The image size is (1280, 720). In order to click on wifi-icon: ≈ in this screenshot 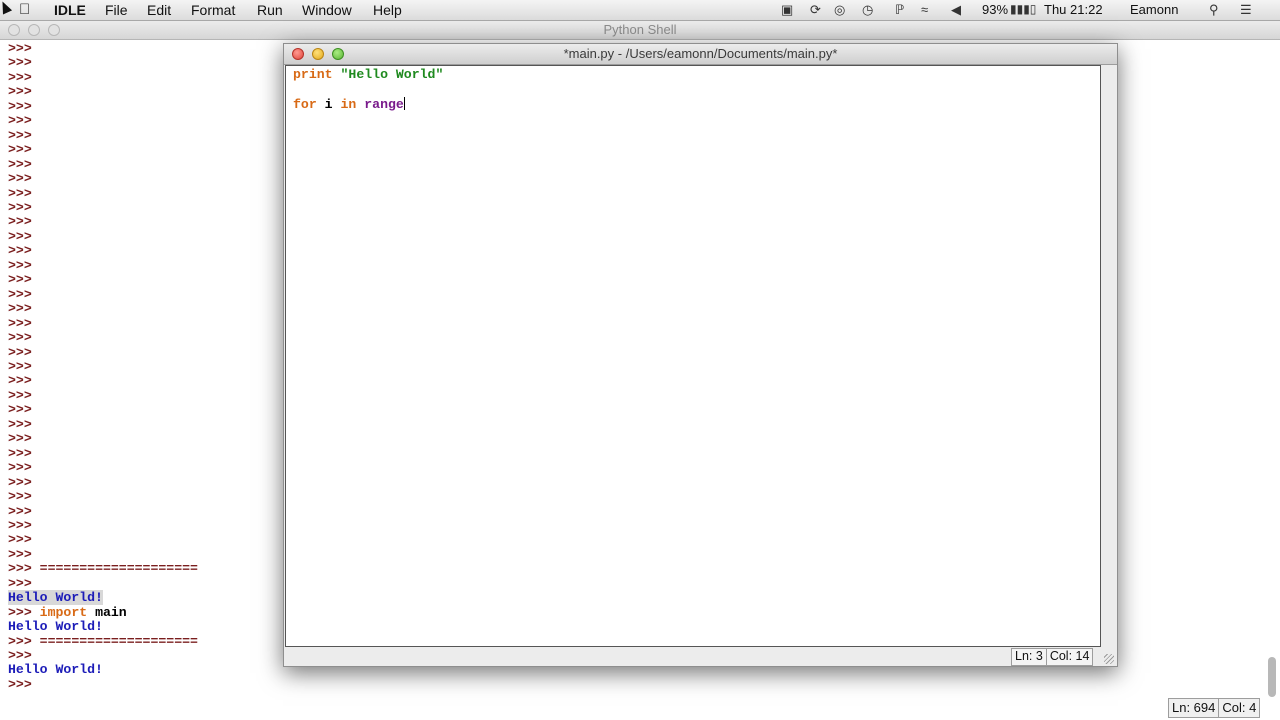, I will do `click(924, 9)`.